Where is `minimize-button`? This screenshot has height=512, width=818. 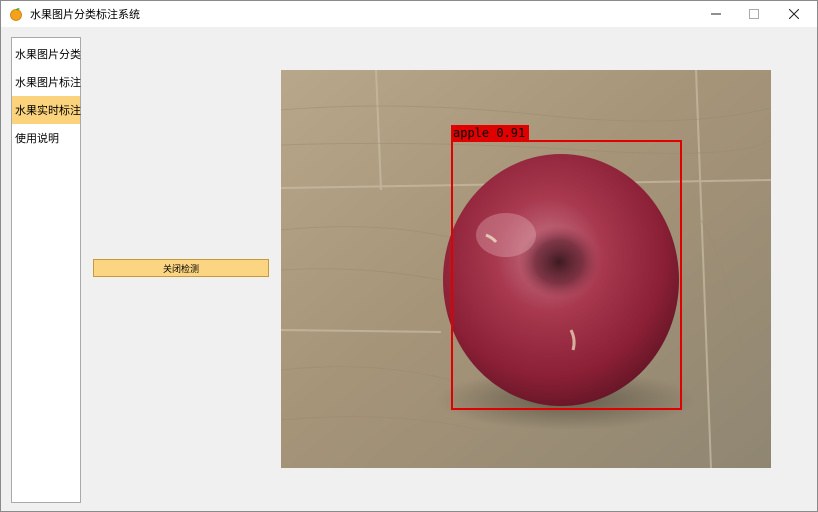
minimize-button is located at coordinates (716, 14).